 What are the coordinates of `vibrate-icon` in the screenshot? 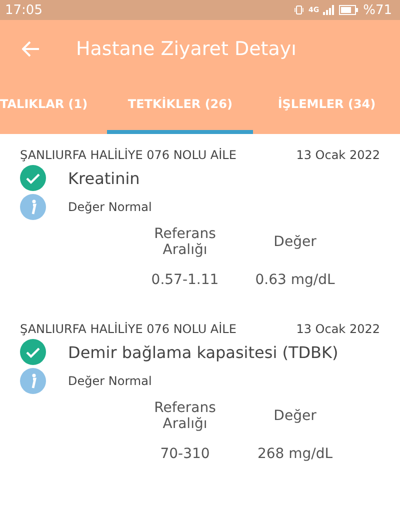 It's located at (299, 10).